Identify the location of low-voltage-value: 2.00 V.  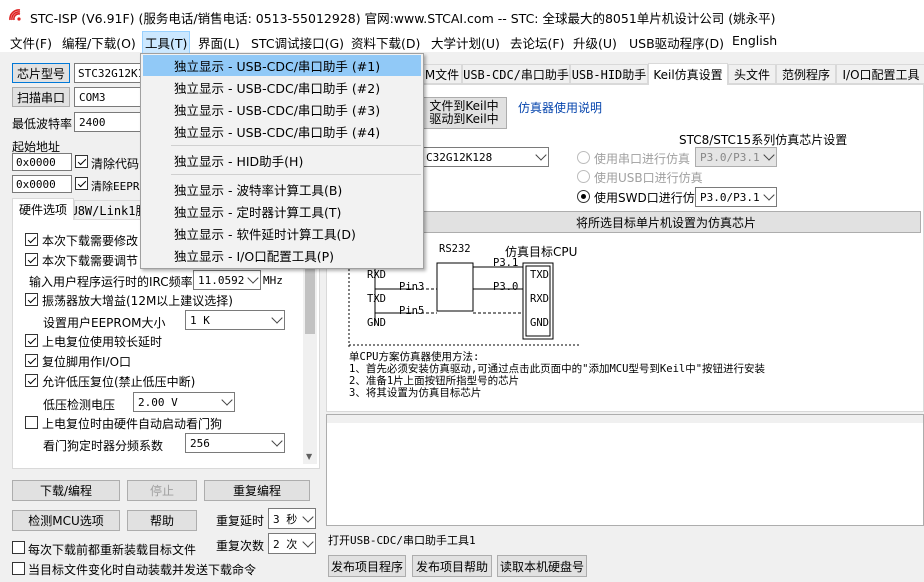
(158, 402).